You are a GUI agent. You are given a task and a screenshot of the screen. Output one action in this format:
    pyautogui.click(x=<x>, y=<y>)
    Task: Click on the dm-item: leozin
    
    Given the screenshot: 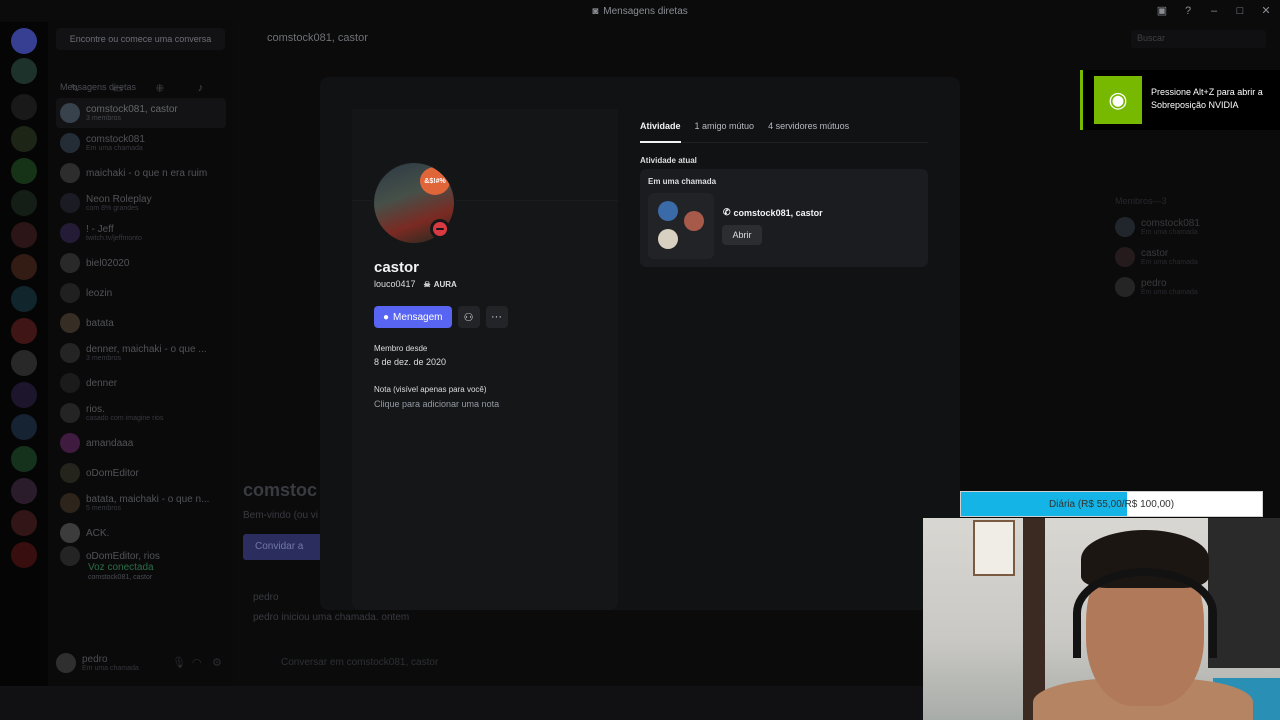 What is the action you would take?
    pyautogui.click(x=141, y=293)
    